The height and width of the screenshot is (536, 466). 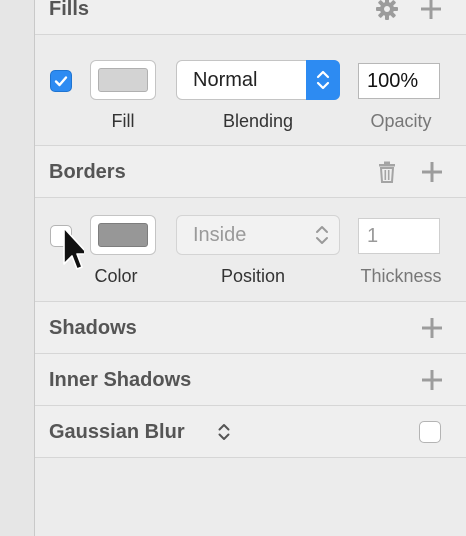 What do you see at coordinates (401, 276) in the screenshot?
I see `thickness-label: Thickness` at bounding box center [401, 276].